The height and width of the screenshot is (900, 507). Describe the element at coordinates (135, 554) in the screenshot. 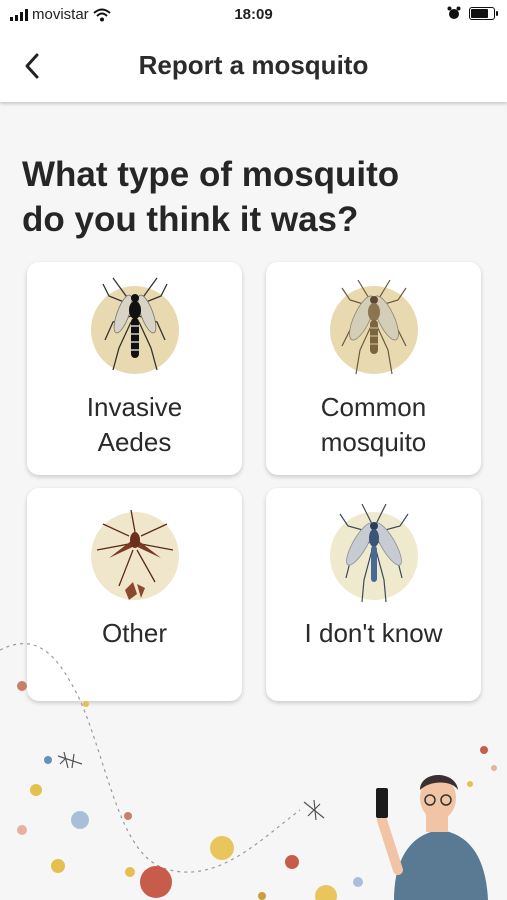

I see `other-mosquito-icon` at that location.